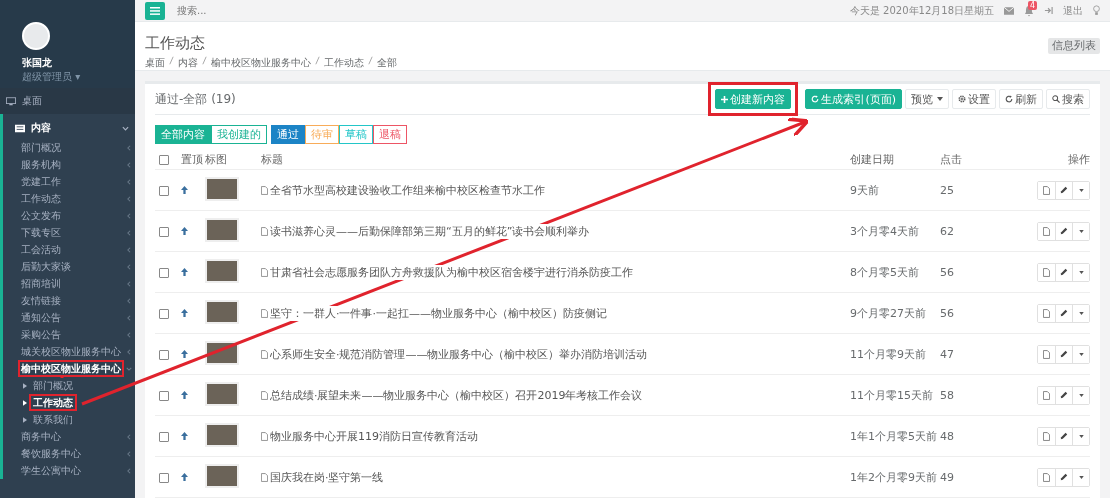  What do you see at coordinates (888, 313) in the screenshot?
I see `date-cell-text: 9个月零27天前` at bounding box center [888, 313].